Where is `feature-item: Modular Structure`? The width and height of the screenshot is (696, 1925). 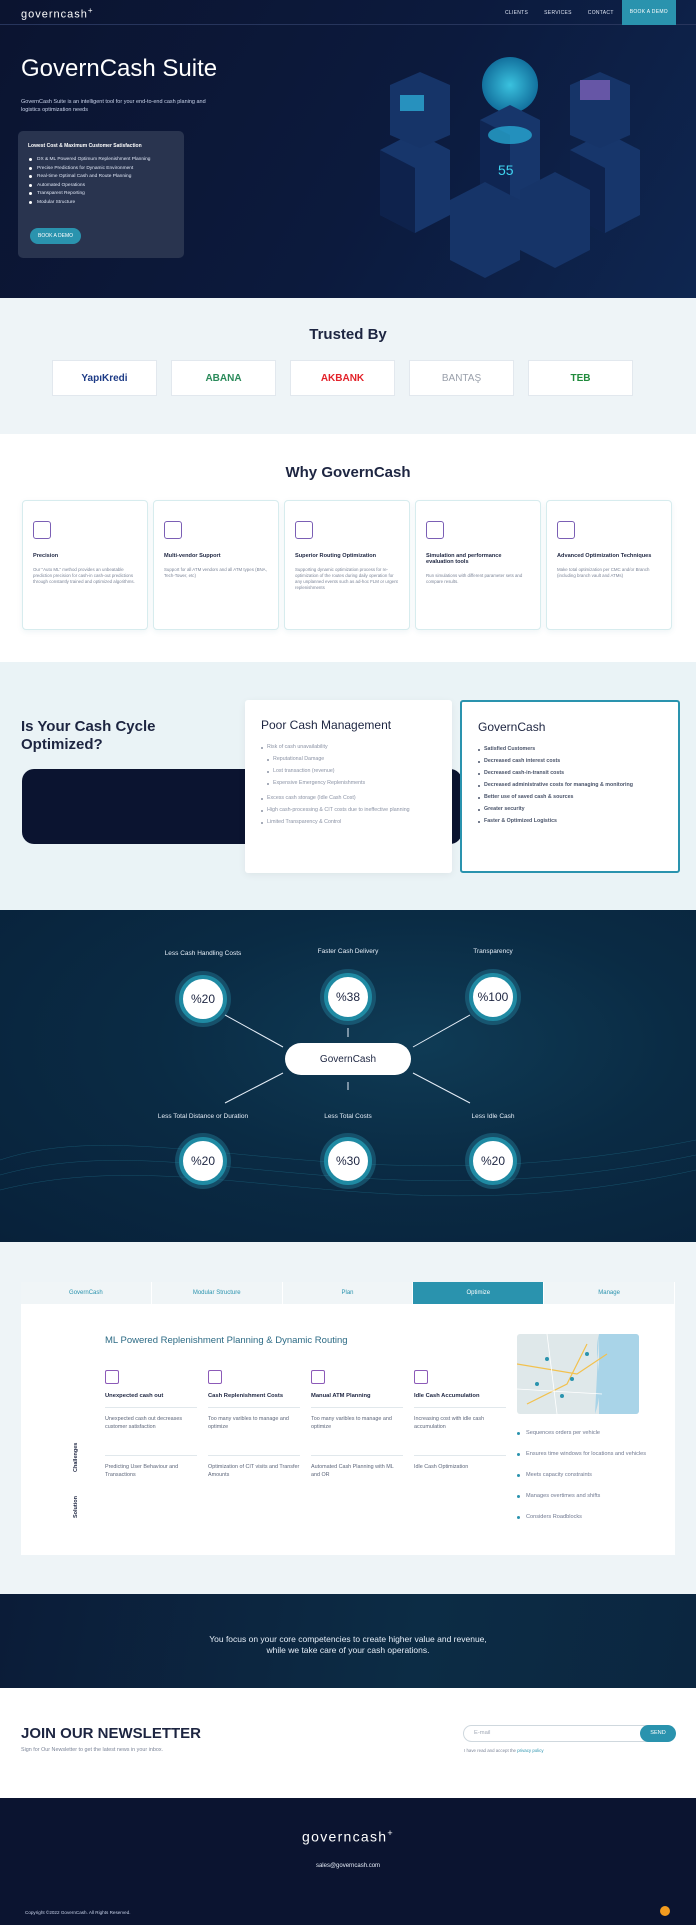 feature-item: Modular Structure is located at coordinates (101, 202).